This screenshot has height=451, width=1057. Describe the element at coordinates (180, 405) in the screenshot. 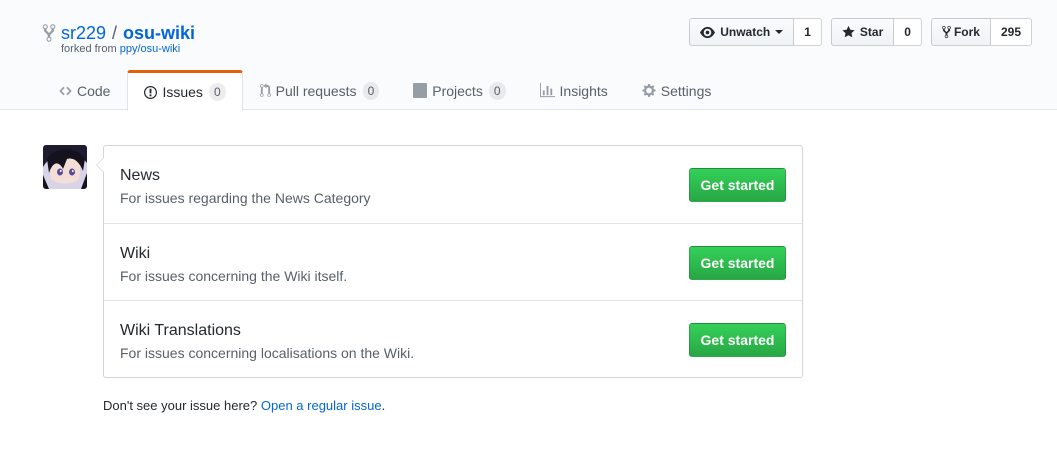

I see `regular-issue-prefix: Don't see your issue here?` at that location.